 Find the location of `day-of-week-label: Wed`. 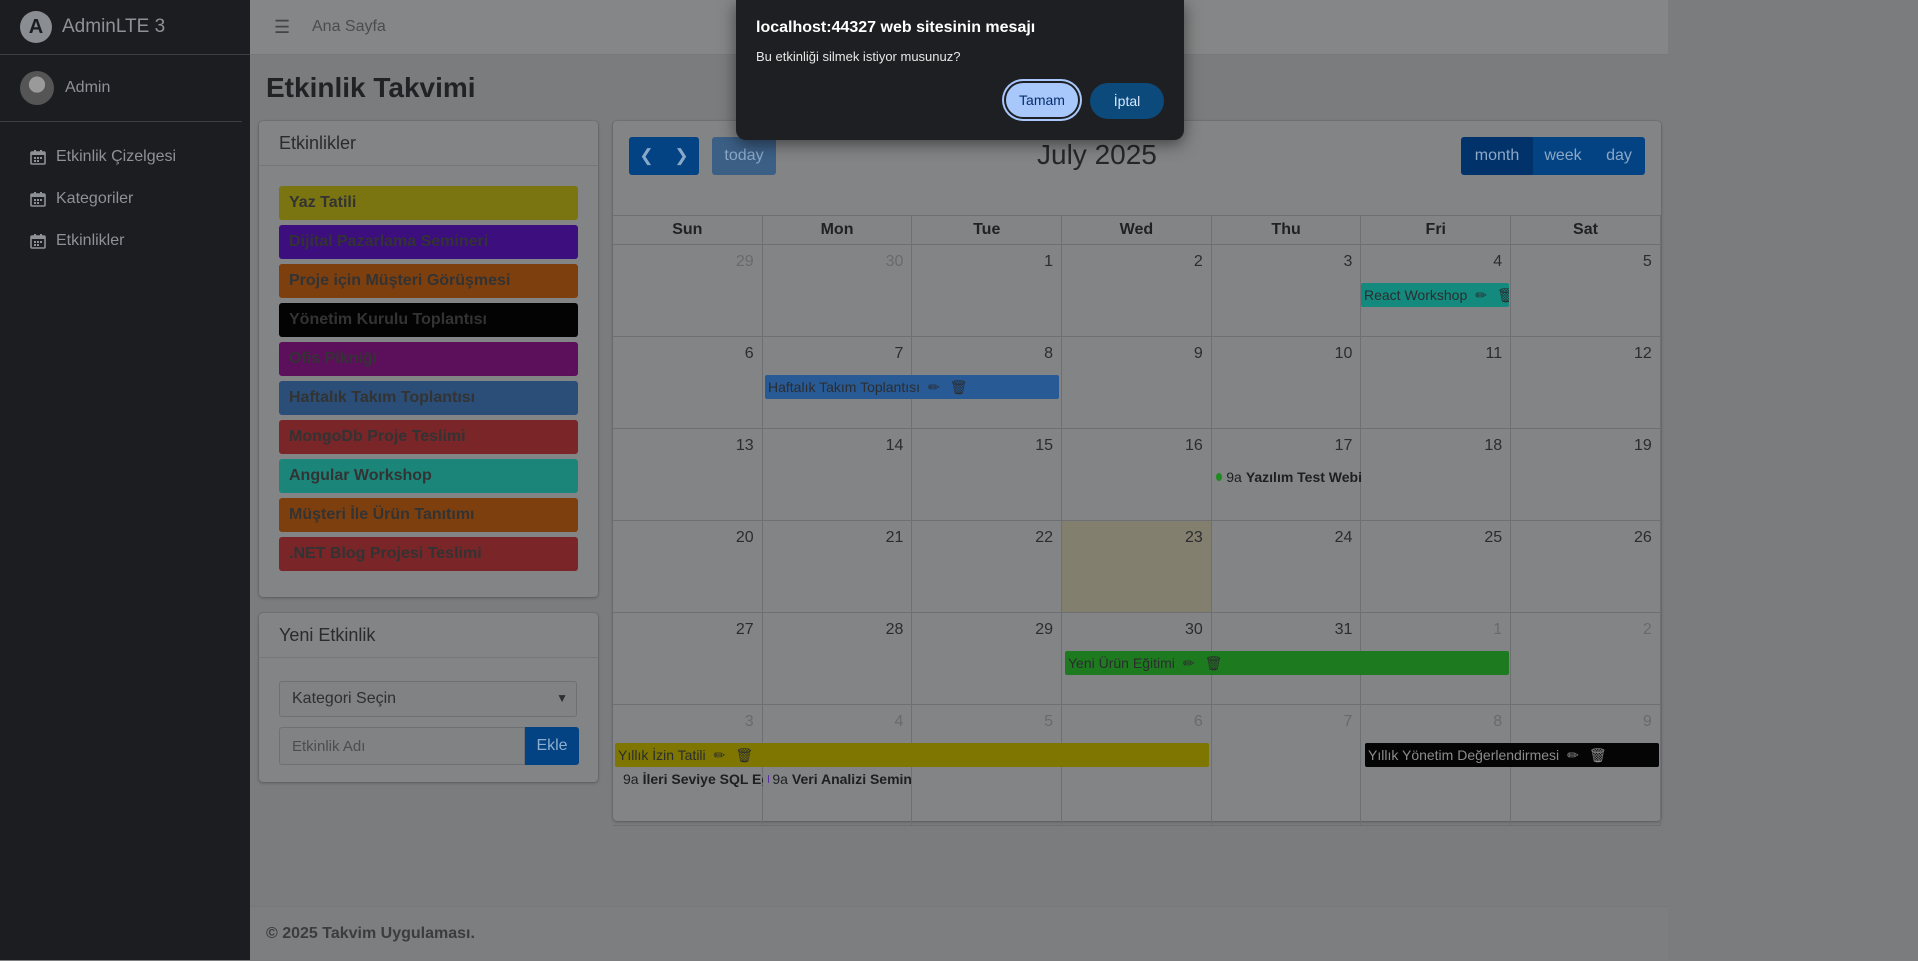

day-of-week-label: Wed is located at coordinates (1137, 230).